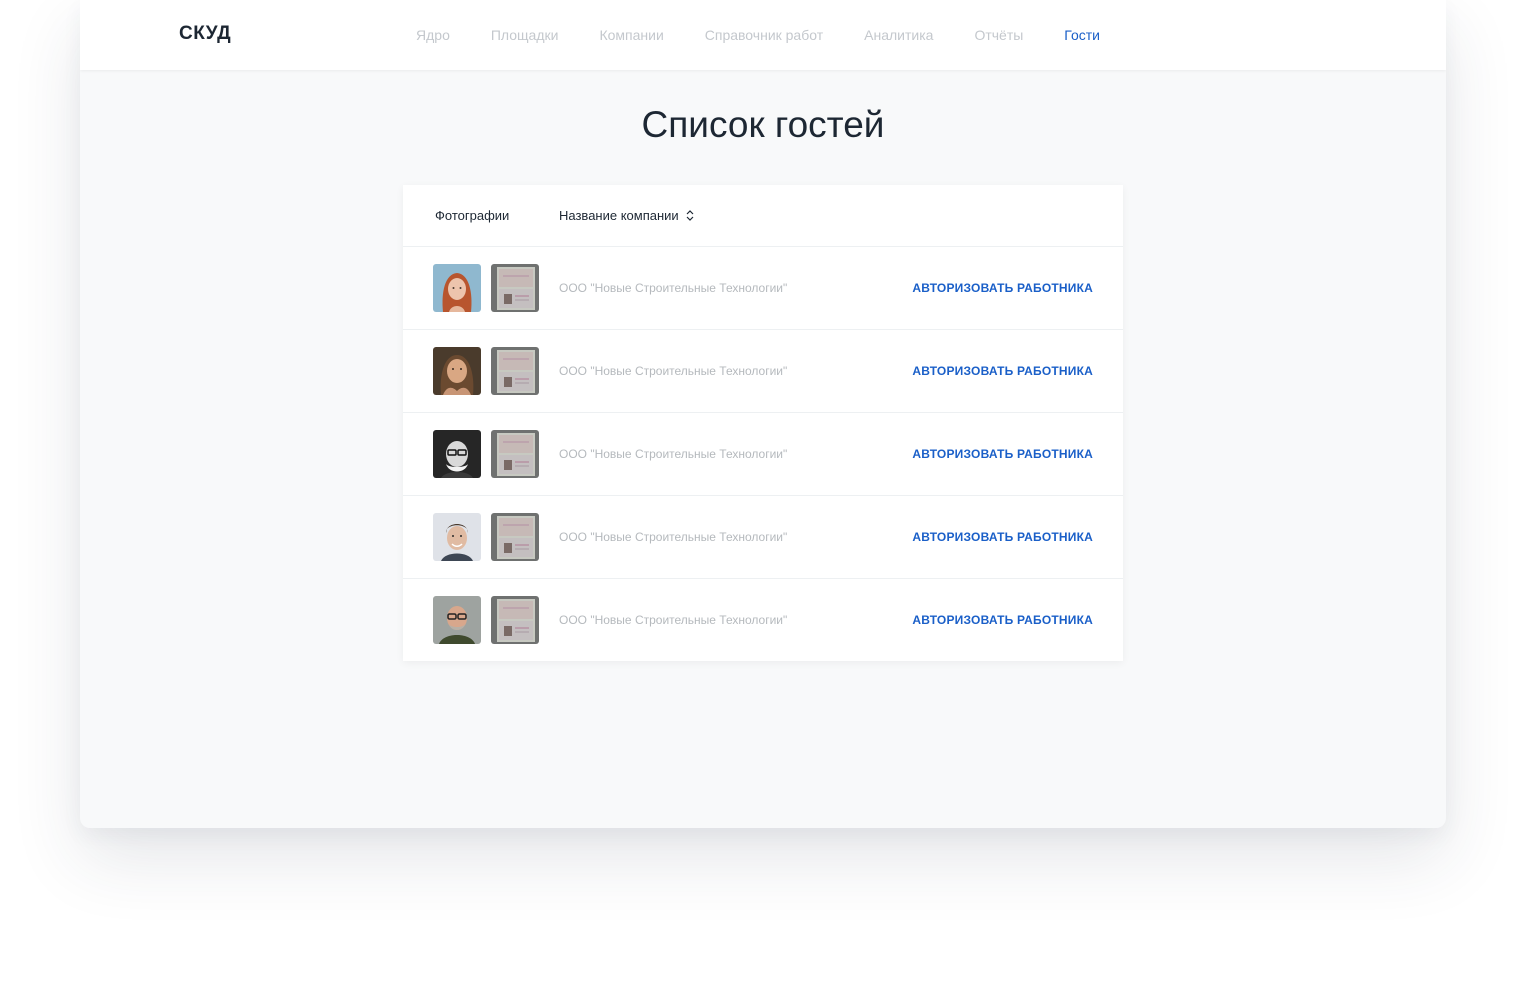 The width and height of the screenshot is (1526, 1008). What do you see at coordinates (763, 124) in the screenshot?
I see `page-title: Список гостей` at bounding box center [763, 124].